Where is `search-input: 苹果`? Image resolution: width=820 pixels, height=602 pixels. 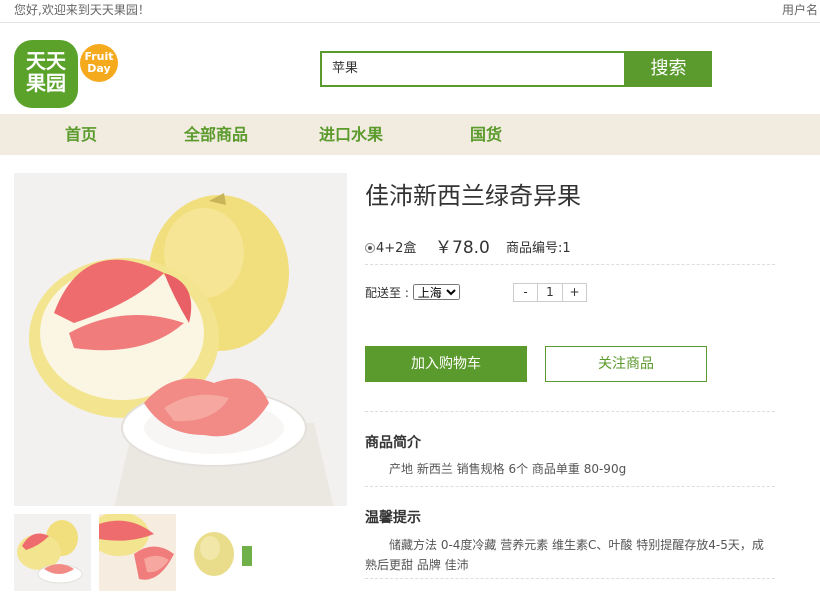 search-input: 苹果 is located at coordinates (473, 69).